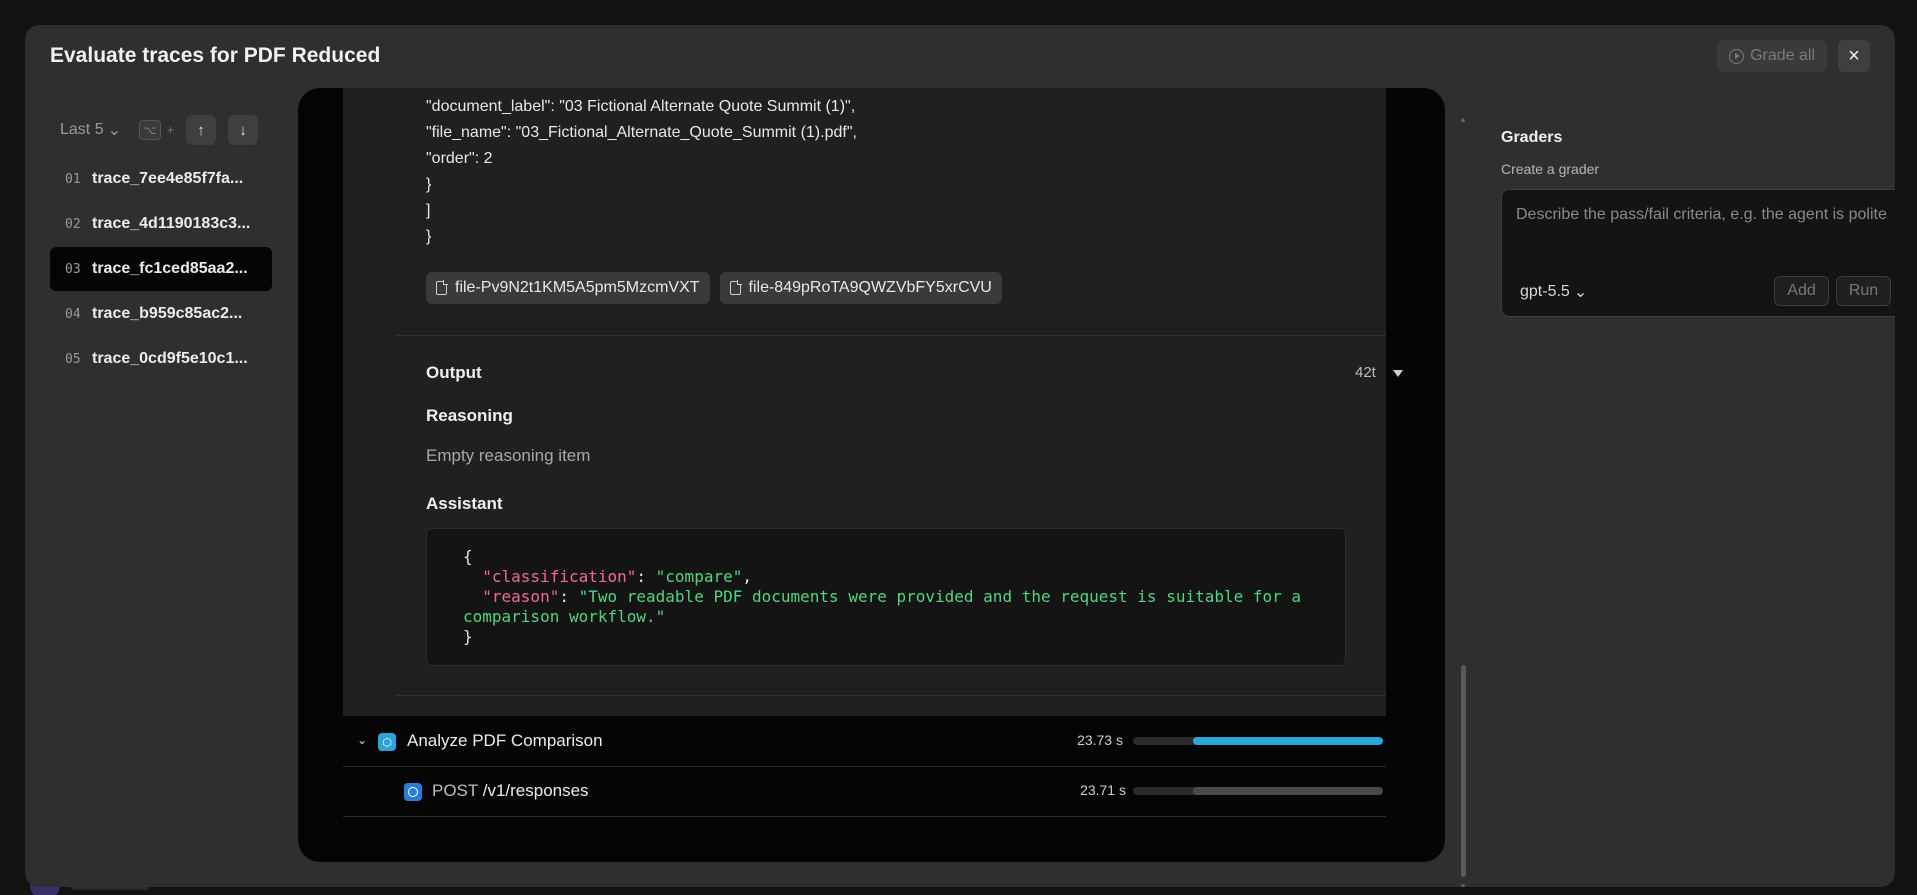  I want to click on code-string: "compare", so click(699, 576).